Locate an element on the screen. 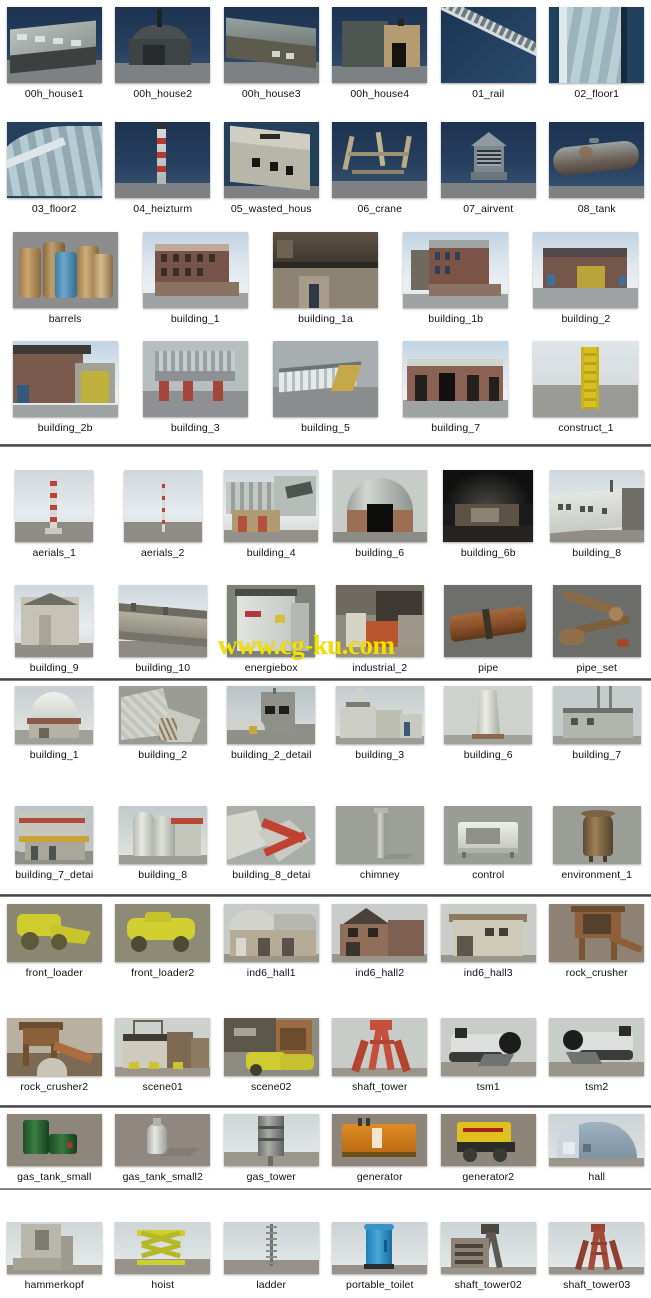 The image size is (651, 1298). thumb-cell: building_10 is located at coordinates (163, 629).